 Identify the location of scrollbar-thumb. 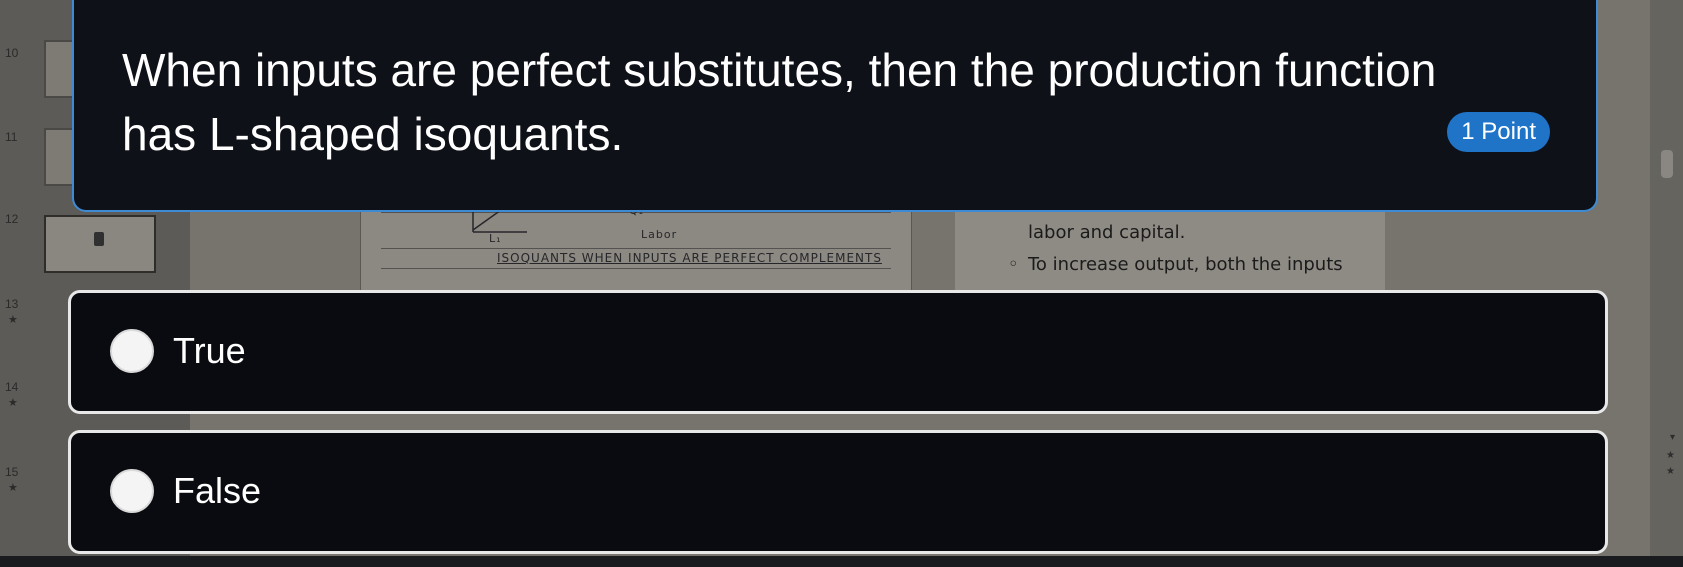
(1667, 164).